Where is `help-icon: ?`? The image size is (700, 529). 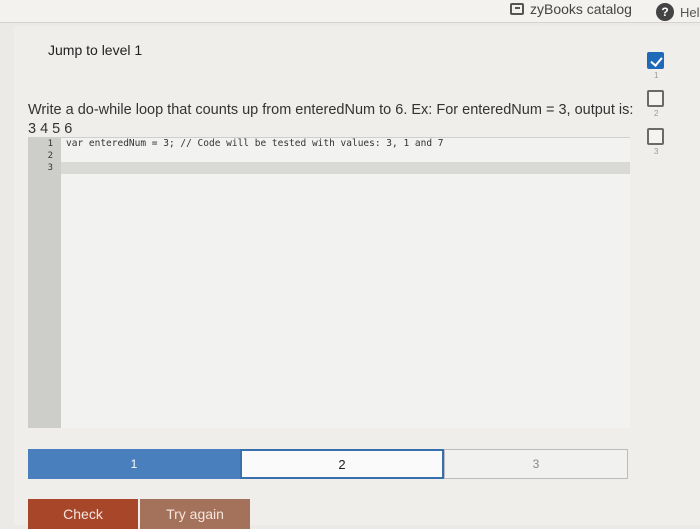 help-icon: ? is located at coordinates (665, 12).